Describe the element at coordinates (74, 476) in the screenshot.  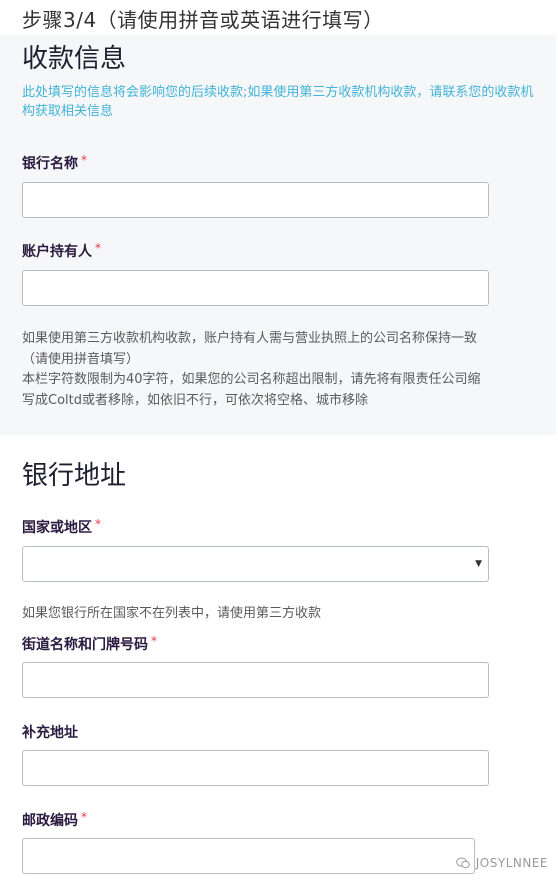
I see `bank-address-heading: 银行地址` at that location.